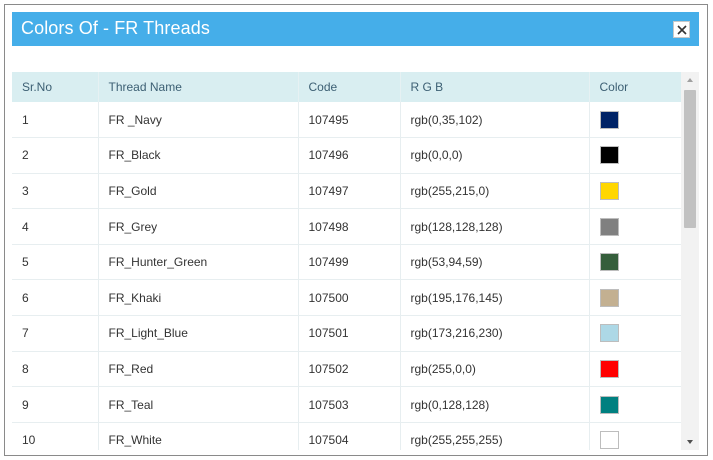 Image resolution: width=713 pixels, height=460 pixels. I want to click on cell-thread-name: FR_Teal, so click(198, 404).